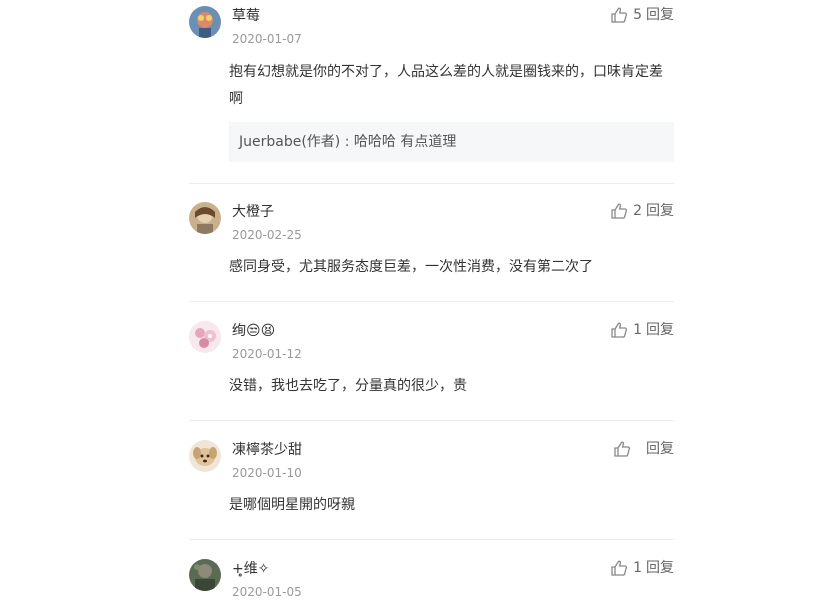 This screenshot has width=830, height=605. Describe the element at coordinates (431, 484) in the screenshot. I see `comment-item: 凍檸茶少甜 2020-01-10 回复 是哪個明星開的呀親` at that location.